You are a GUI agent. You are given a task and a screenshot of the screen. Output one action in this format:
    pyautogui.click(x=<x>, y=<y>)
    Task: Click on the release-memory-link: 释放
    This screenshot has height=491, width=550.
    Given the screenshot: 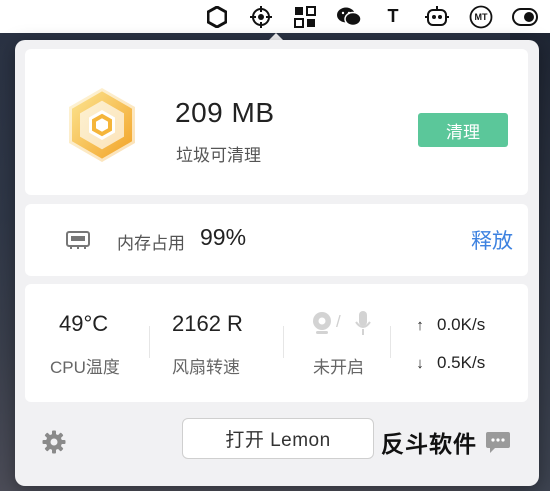 What is the action you would take?
    pyautogui.click(x=492, y=240)
    